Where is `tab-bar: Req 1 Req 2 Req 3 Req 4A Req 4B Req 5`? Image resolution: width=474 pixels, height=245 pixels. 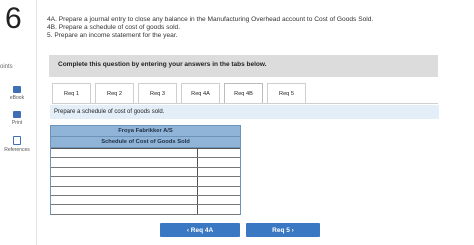
tab-bar: Req 1 Req 2 Req 3 Req 4A Req 4B Req 5 is located at coordinates (181, 93).